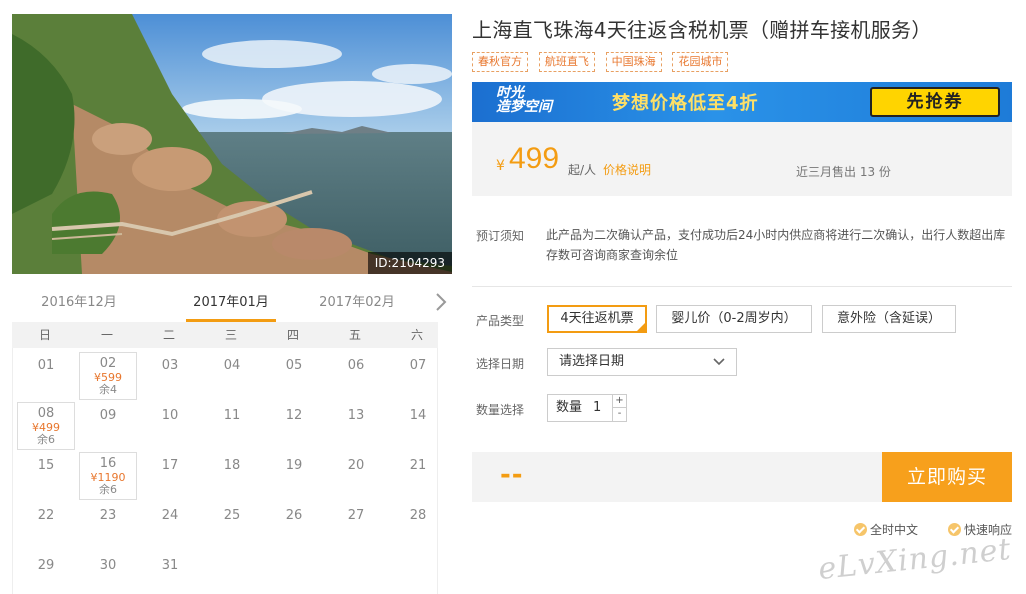 The image size is (1026, 594). What do you see at coordinates (409, 263) in the screenshot?
I see `photo-id-label: ID:2104293` at bounding box center [409, 263].